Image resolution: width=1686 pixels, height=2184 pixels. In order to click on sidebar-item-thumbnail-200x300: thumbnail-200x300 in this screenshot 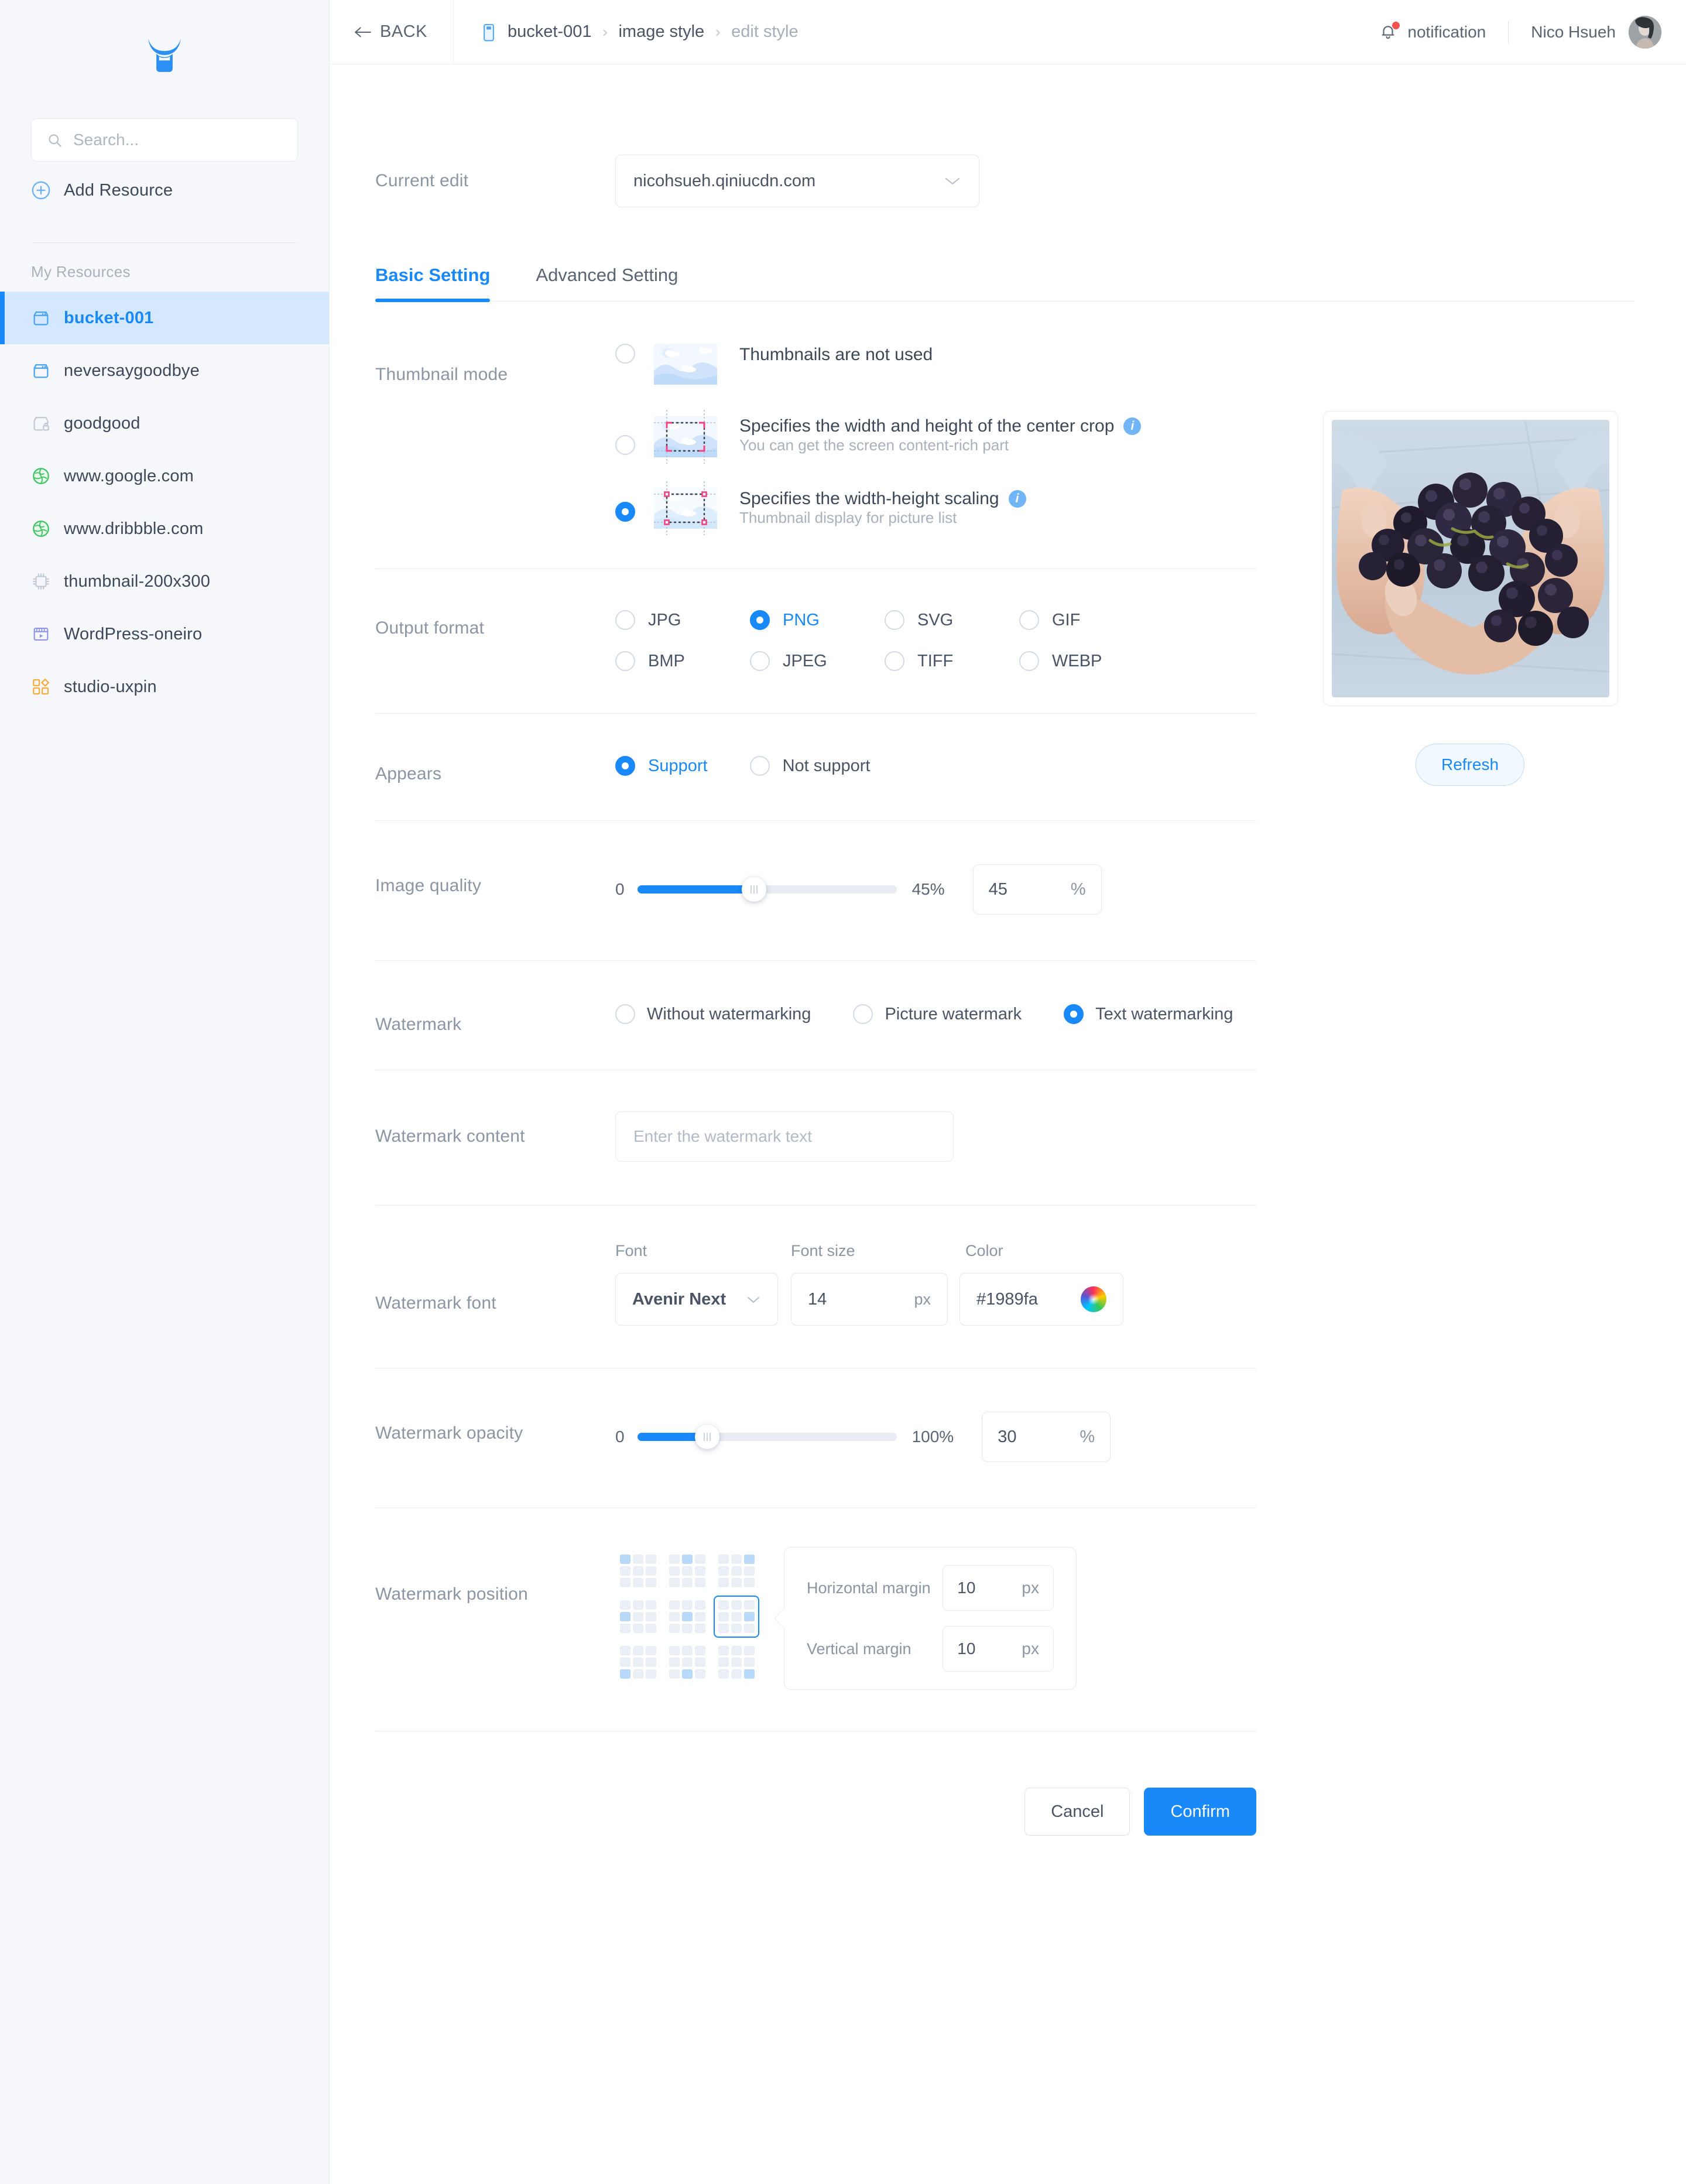, I will do `click(165, 581)`.